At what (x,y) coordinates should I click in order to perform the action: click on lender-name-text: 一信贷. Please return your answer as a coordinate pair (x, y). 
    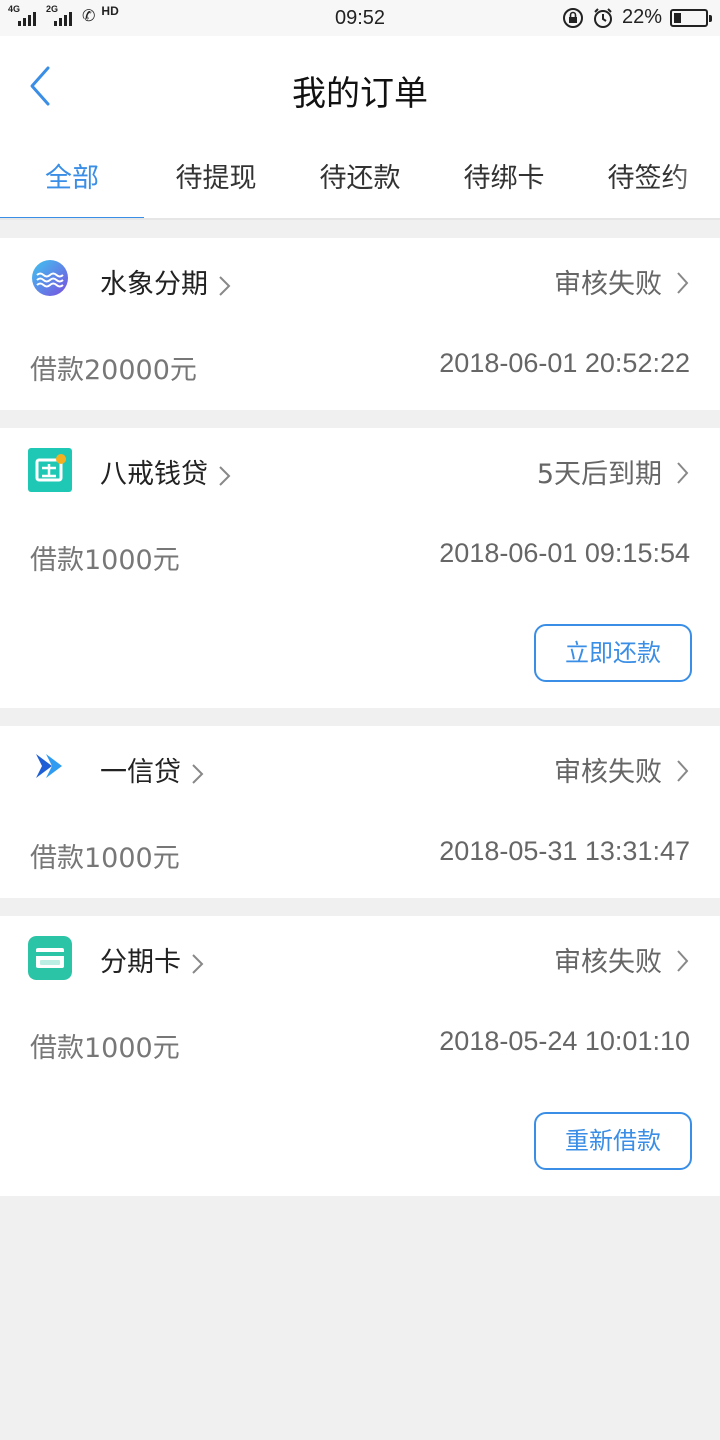
    Looking at the image, I should click on (140, 772).